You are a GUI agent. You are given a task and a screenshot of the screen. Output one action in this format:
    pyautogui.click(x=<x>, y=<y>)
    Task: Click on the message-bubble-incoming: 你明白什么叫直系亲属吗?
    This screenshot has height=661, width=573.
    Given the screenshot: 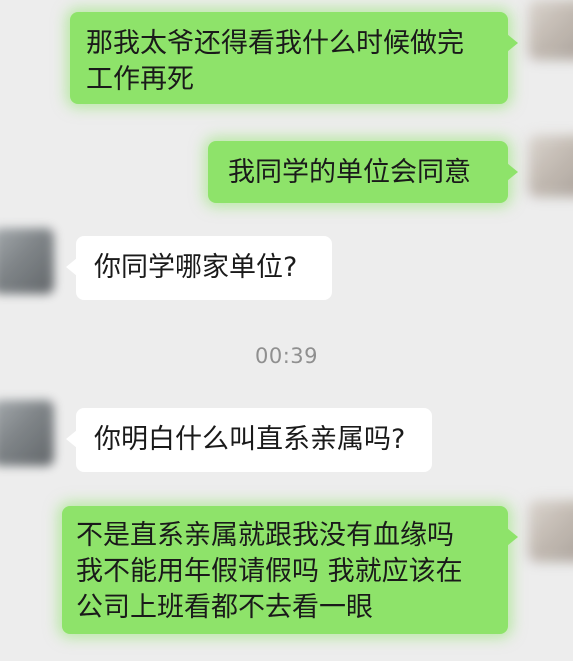 What is the action you would take?
    pyautogui.click(x=249, y=440)
    